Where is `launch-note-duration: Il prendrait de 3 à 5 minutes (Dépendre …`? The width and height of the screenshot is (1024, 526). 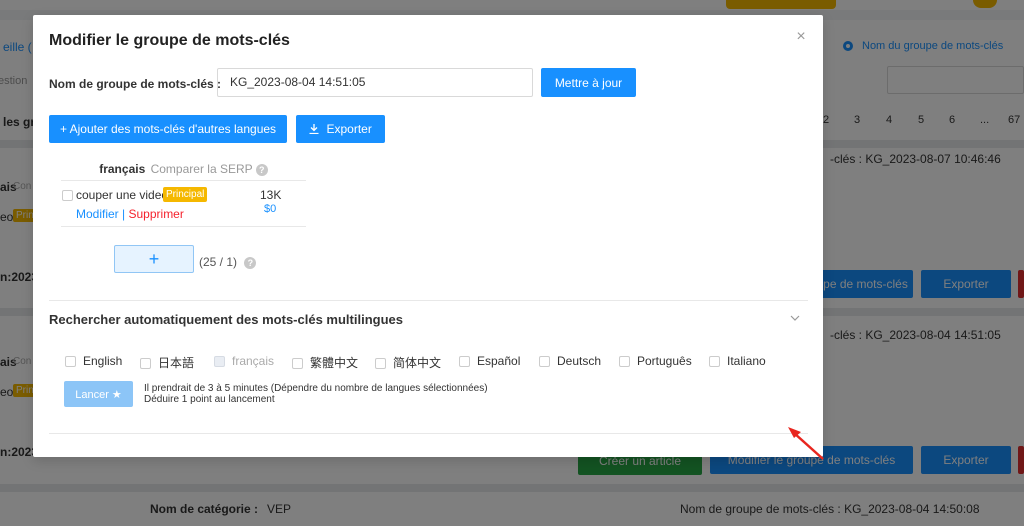 launch-note-duration: Il prendrait de 3 à 5 minutes (Dépendre … is located at coordinates (316, 388).